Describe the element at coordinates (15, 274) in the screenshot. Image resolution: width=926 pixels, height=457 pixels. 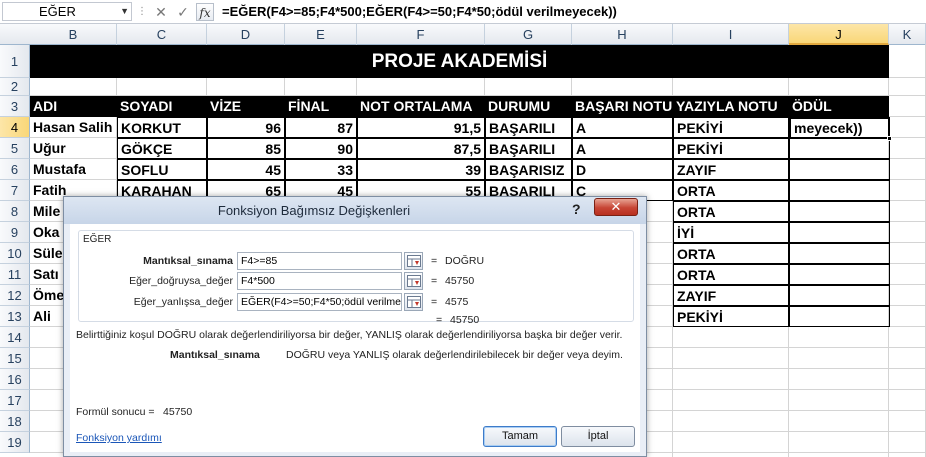
I see `row-header-11: 11` at that location.